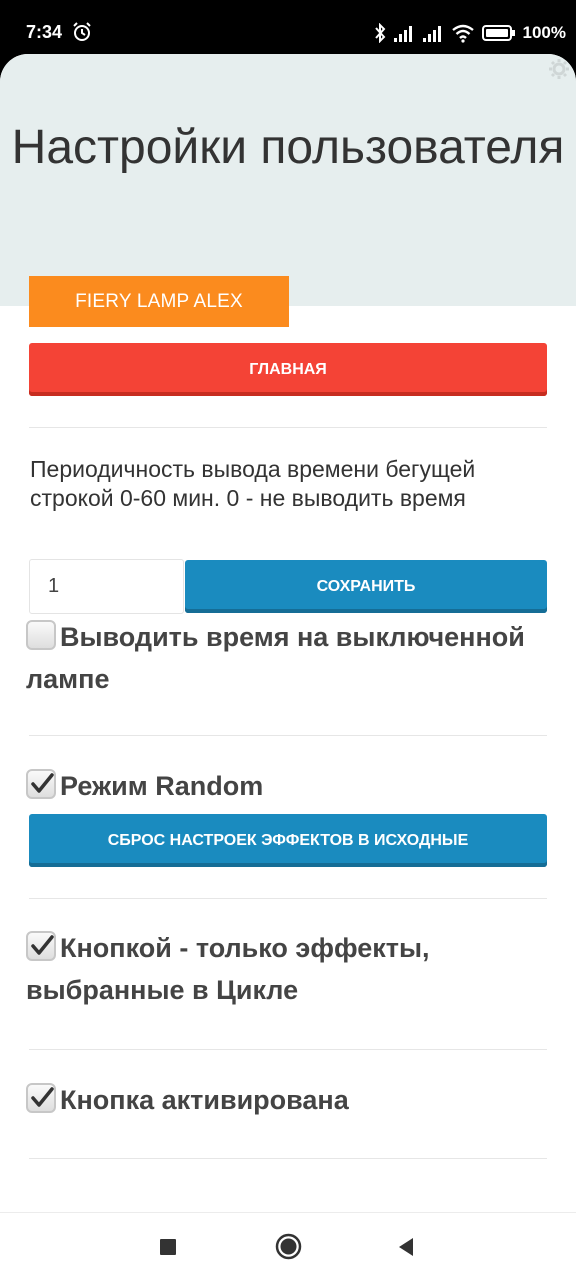 This screenshot has width=576, height=1280. I want to click on system-nav-bar, so click(288, 1246).